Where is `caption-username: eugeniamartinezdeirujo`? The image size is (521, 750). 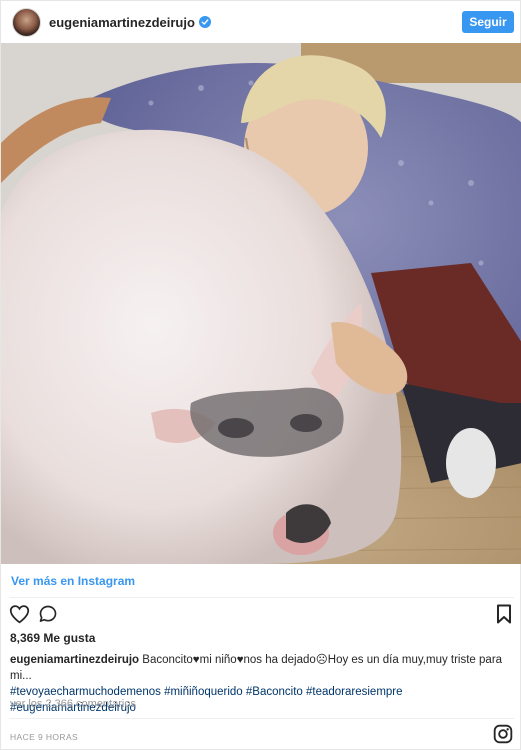
caption-username: eugeniamartinezdeirujo is located at coordinates (74, 660).